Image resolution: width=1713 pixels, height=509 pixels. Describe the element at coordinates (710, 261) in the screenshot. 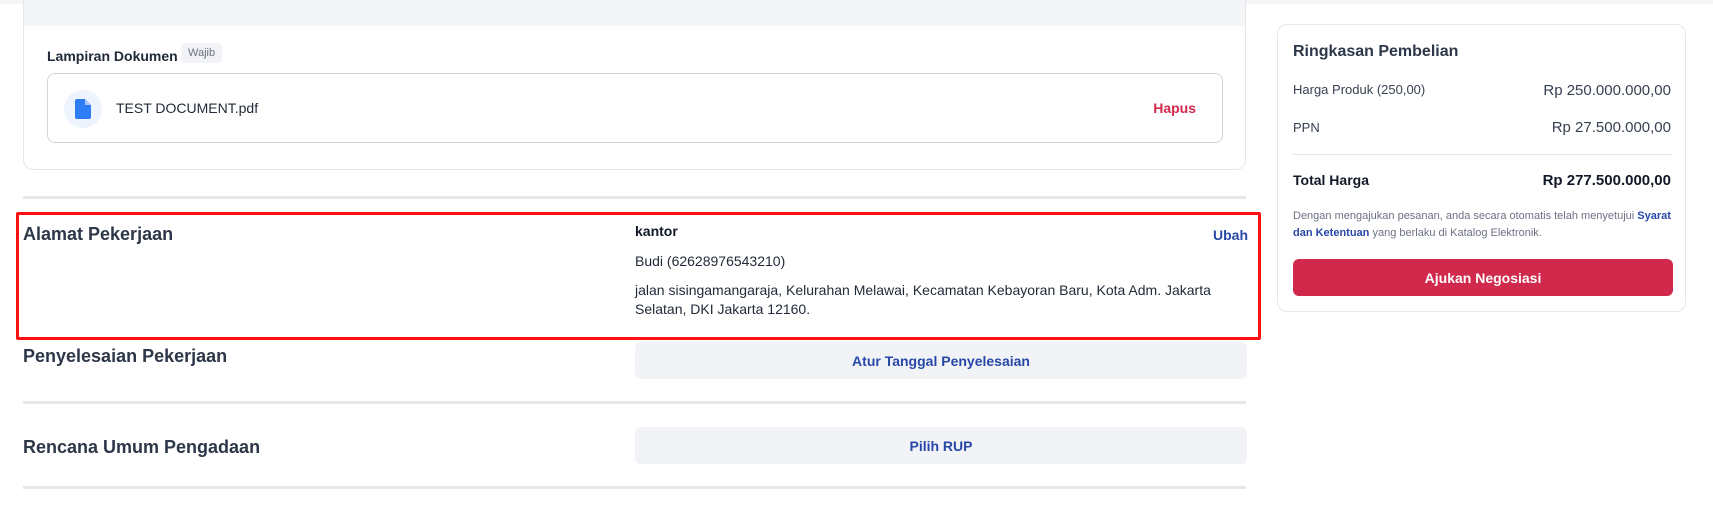

I see `address-contact: Budi (62628976543210)` at that location.